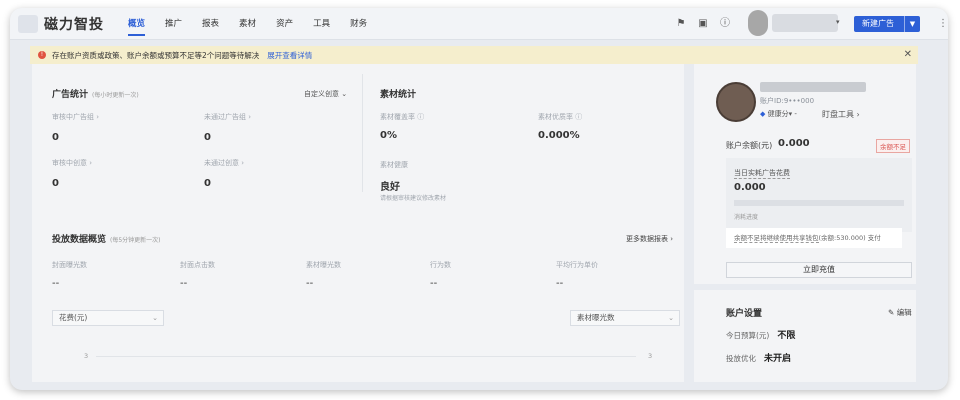 This screenshot has width=960, height=400. Describe the element at coordinates (310, 283) in the screenshot. I see `metric-material-impressions-value: --` at that location.